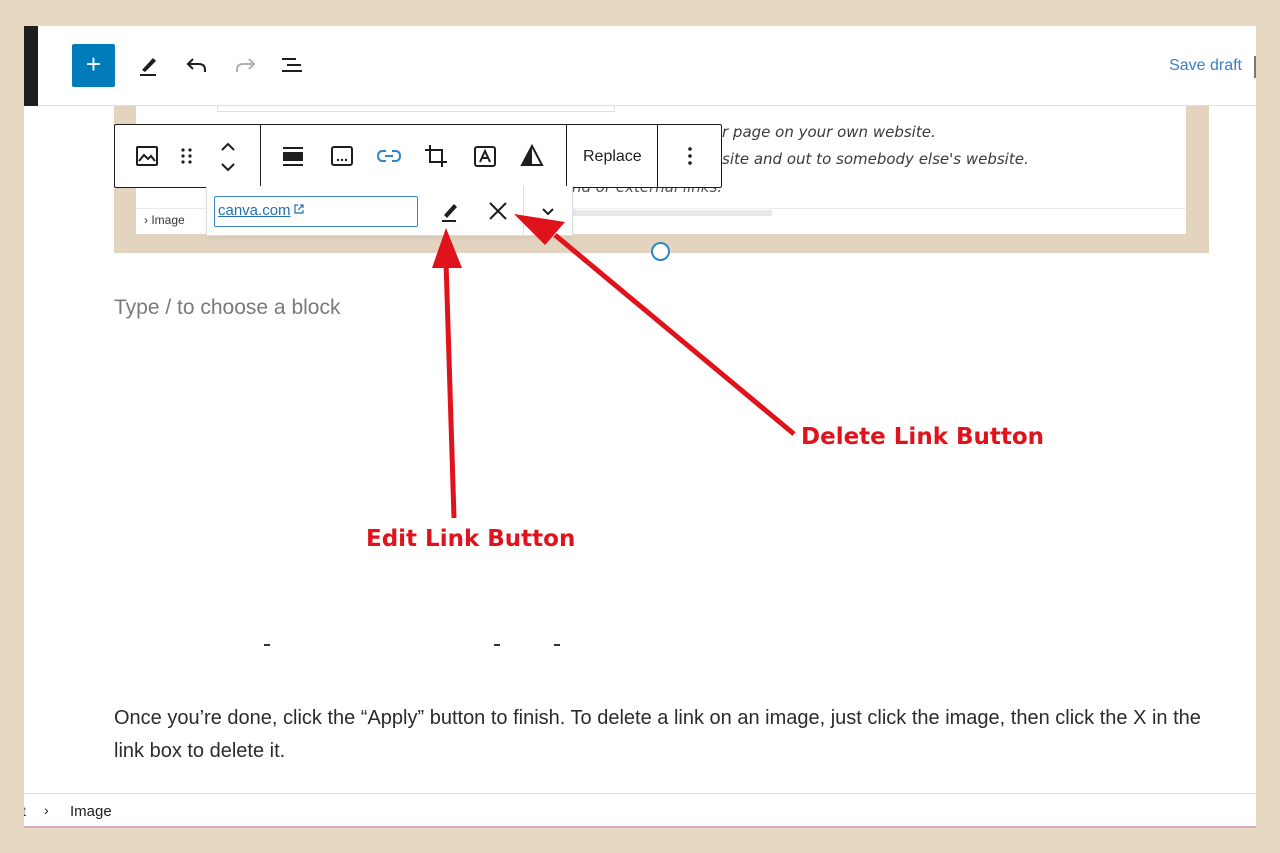 This screenshot has width=1280, height=853. I want to click on text-over-image-icon, so click(485, 156).